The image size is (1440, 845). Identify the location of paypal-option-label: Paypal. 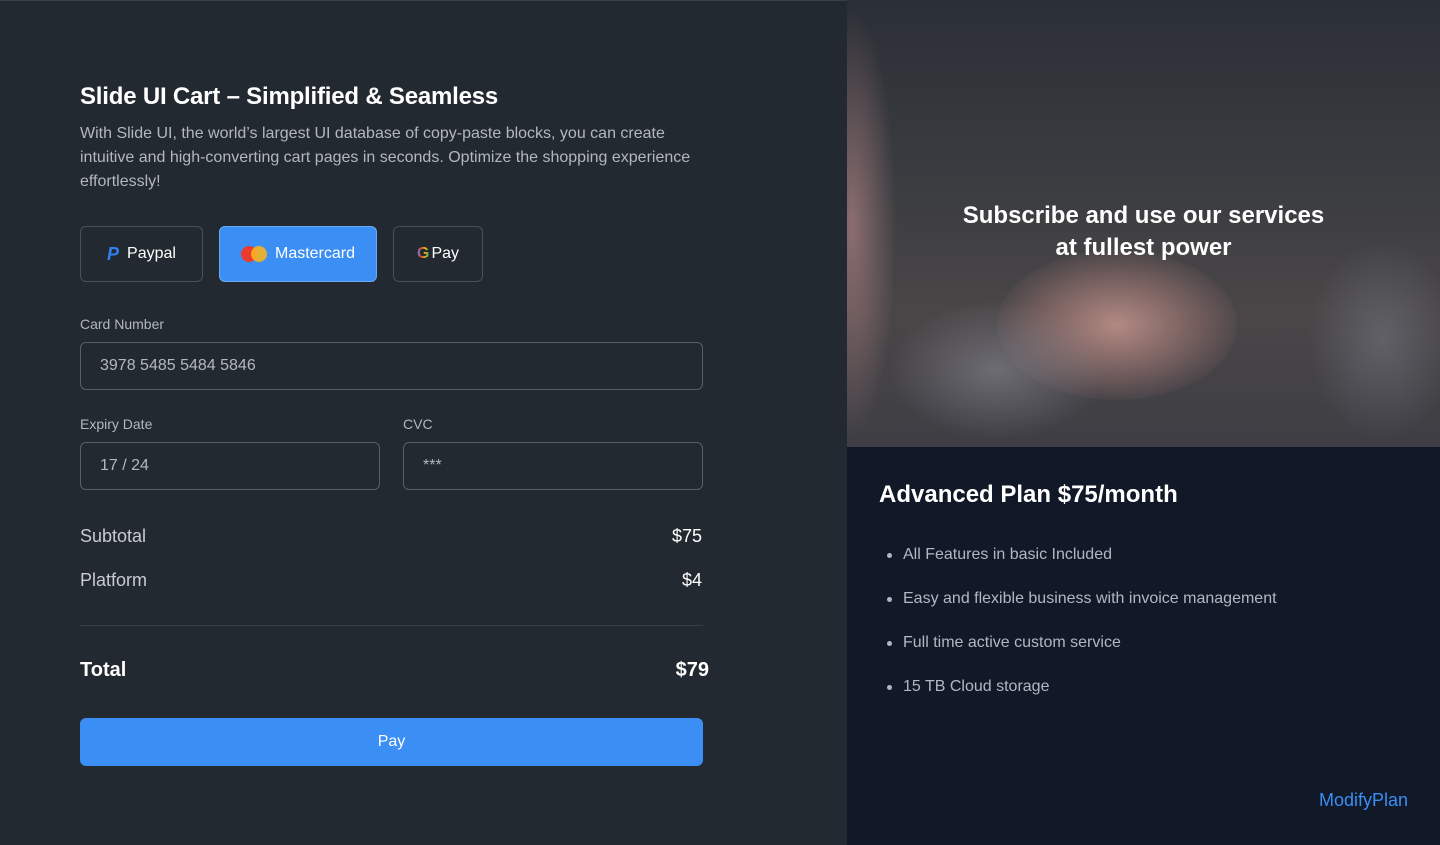
(151, 253).